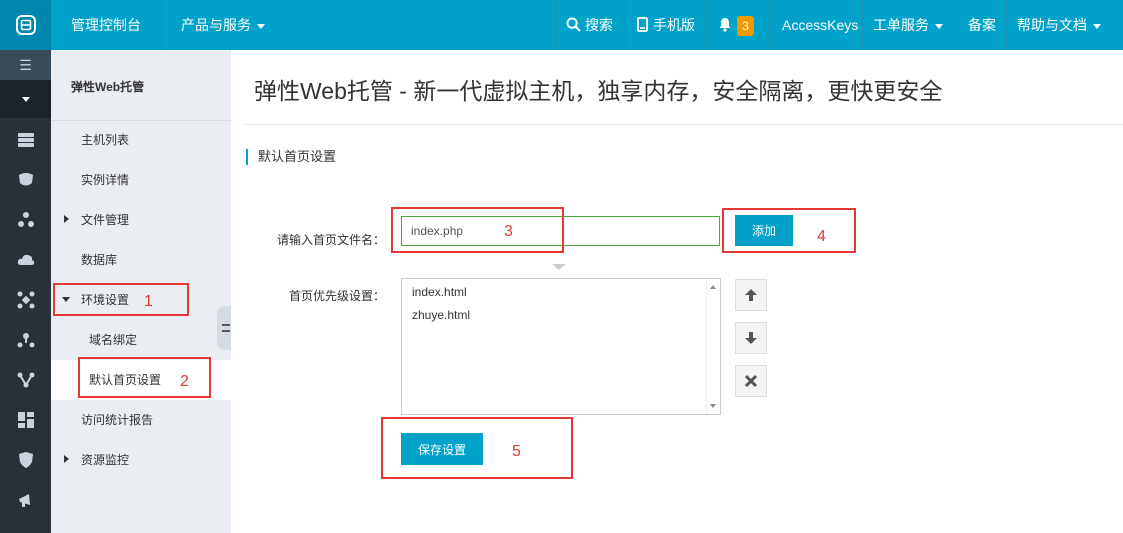  Describe the element at coordinates (216, 25) in the screenshot. I see `products-menu-label: 产品与服务` at that location.